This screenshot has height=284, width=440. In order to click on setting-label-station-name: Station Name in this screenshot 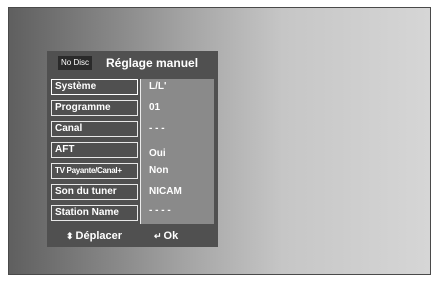, I will do `click(94, 213)`.